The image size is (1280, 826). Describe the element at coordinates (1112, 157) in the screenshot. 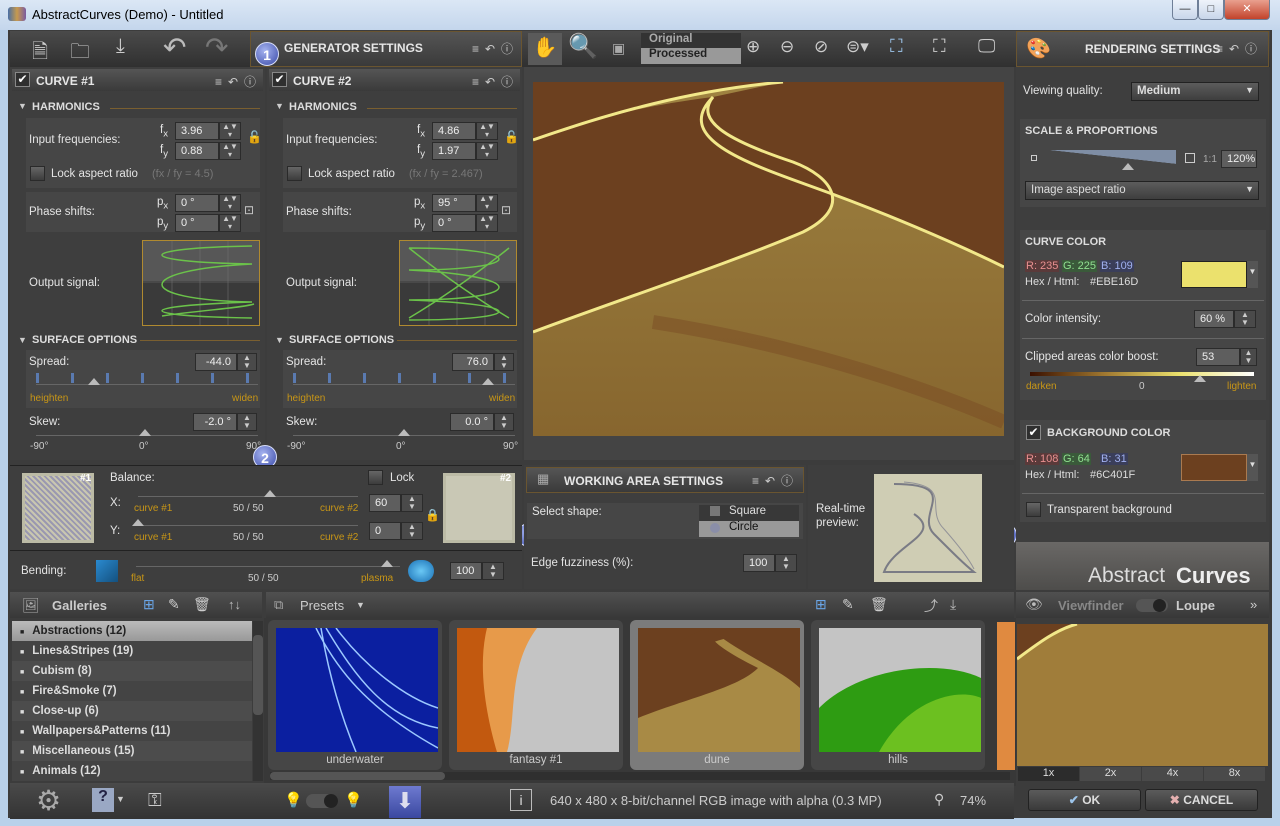

I see `scale-slider` at that location.